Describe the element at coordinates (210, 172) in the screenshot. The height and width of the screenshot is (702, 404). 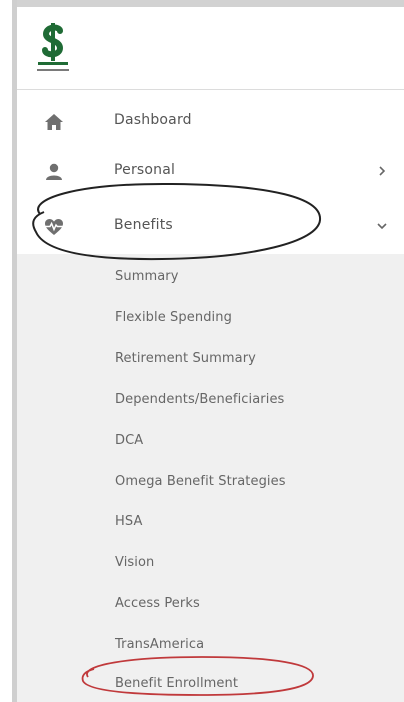
I see `nav-item-personal: Personal` at that location.